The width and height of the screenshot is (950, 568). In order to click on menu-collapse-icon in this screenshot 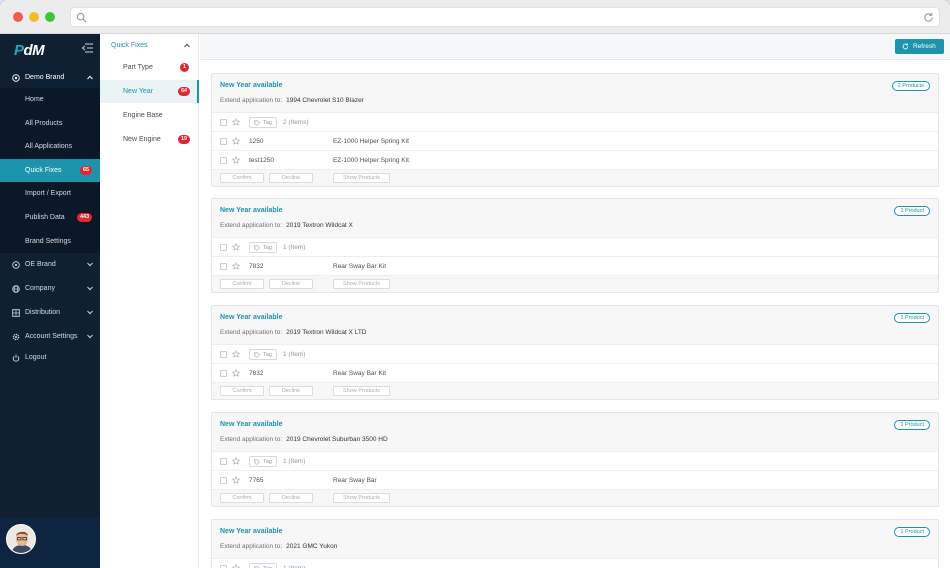, I will do `click(87, 48)`.